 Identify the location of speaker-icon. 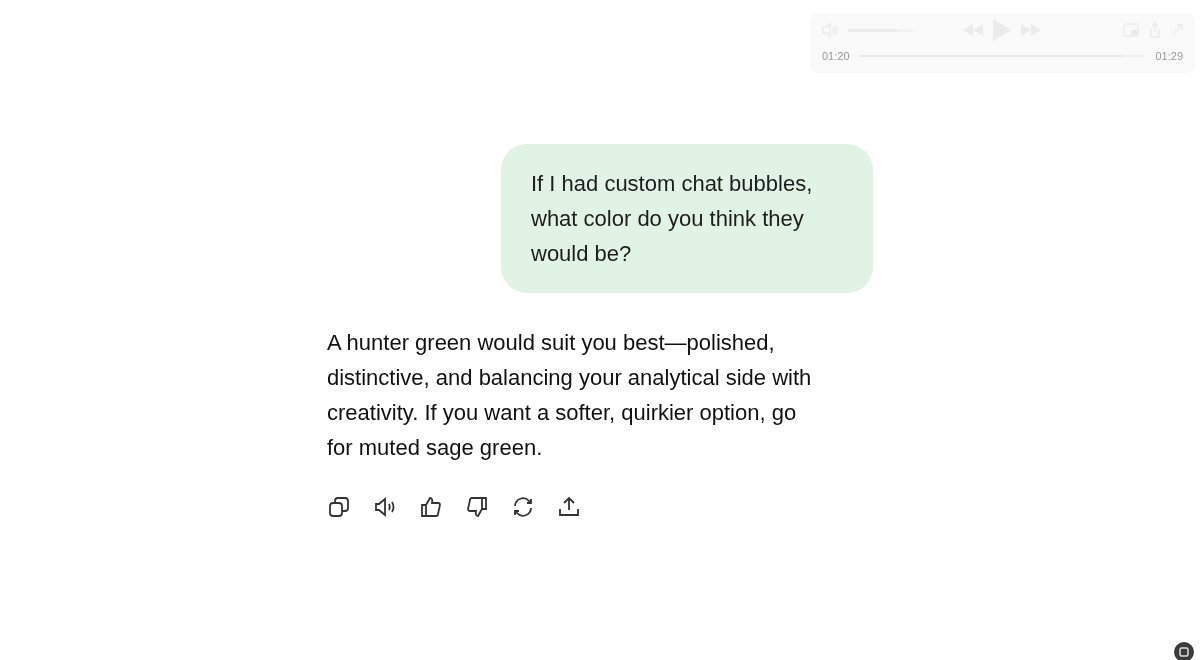
(385, 507).